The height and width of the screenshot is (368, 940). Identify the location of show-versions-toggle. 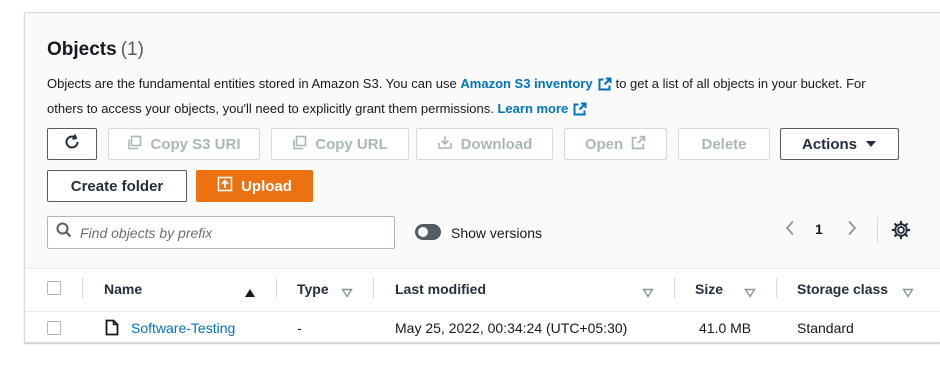
(428, 232).